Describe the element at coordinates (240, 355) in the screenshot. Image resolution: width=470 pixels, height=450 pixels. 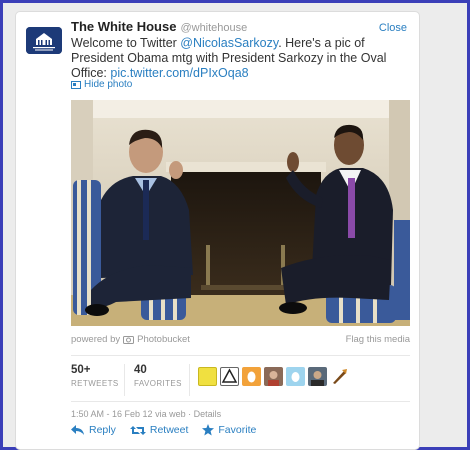
I see `divider-top` at that location.